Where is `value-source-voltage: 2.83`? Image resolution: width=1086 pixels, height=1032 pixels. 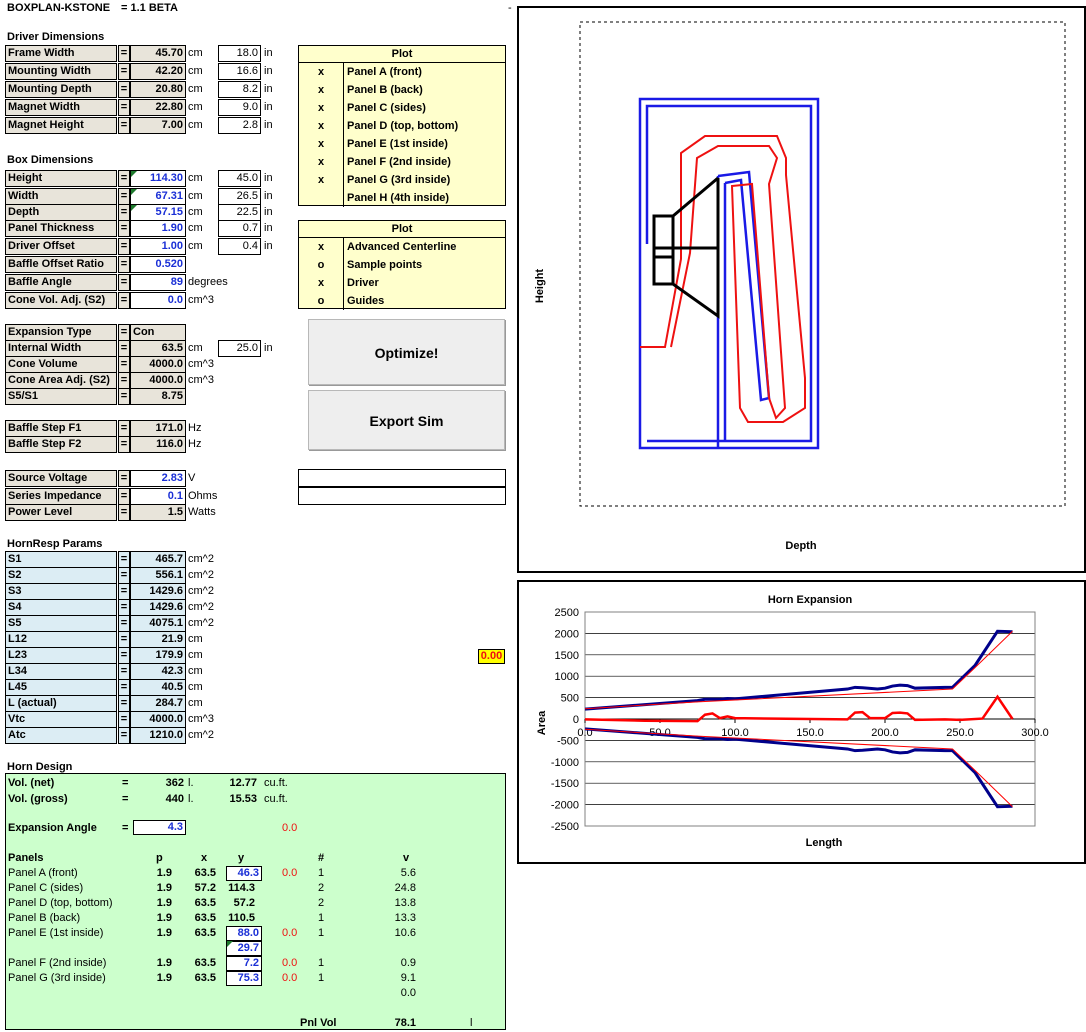 value-source-voltage: 2.83 is located at coordinates (158, 478).